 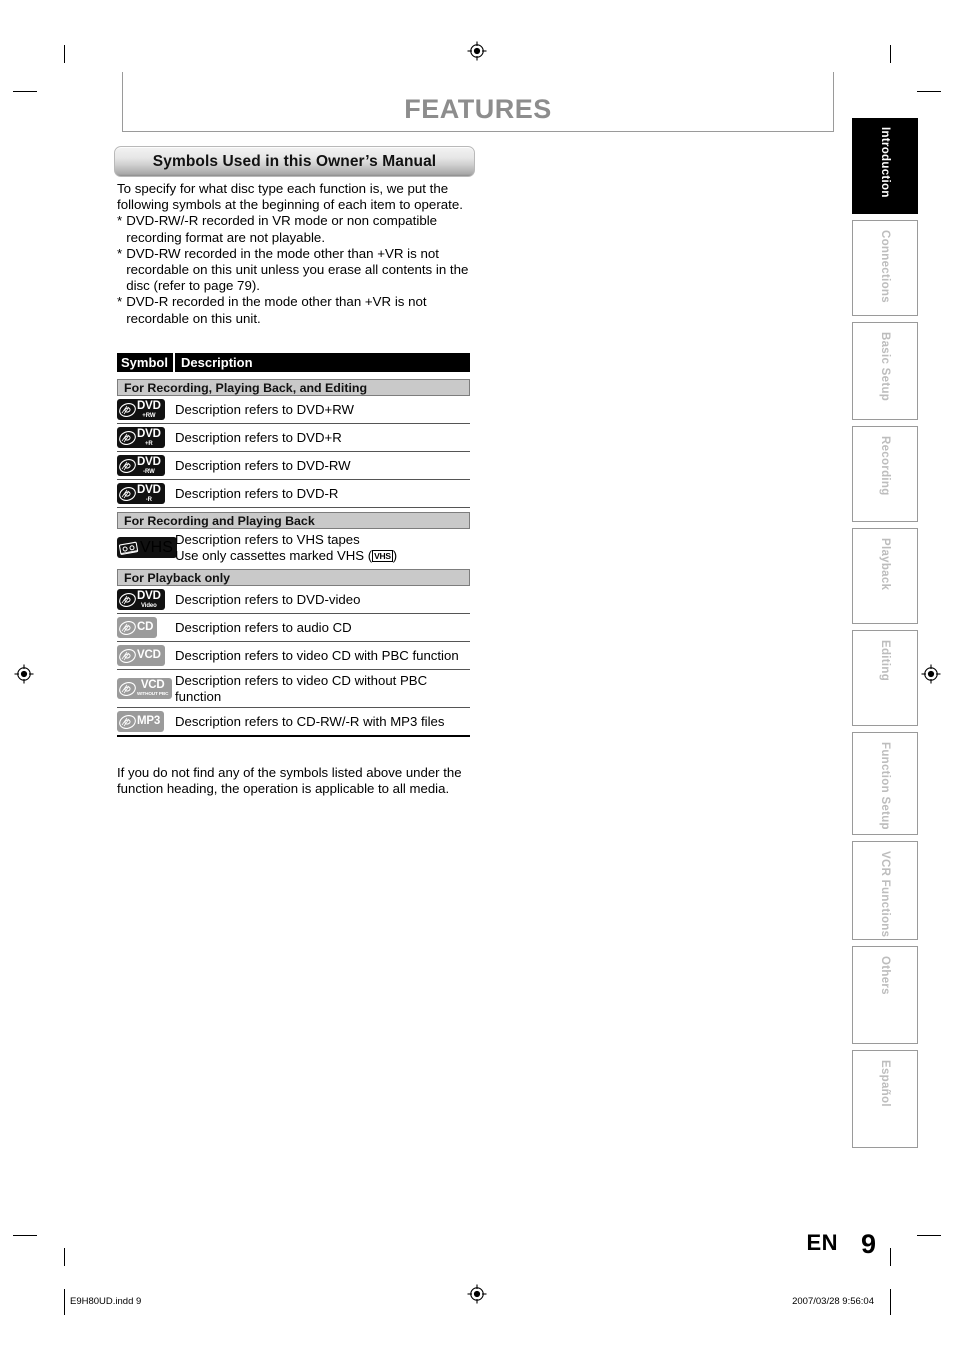 What do you see at coordinates (885, 564) in the screenshot?
I see `sidebar-tab-label: Playback` at bounding box center [885, 564].